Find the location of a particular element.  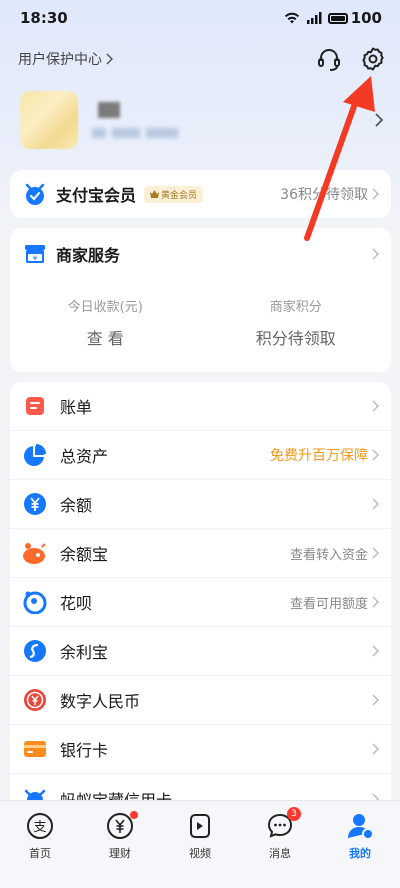

tab-messages: 3 消息 is located at coordinates (280, 831).